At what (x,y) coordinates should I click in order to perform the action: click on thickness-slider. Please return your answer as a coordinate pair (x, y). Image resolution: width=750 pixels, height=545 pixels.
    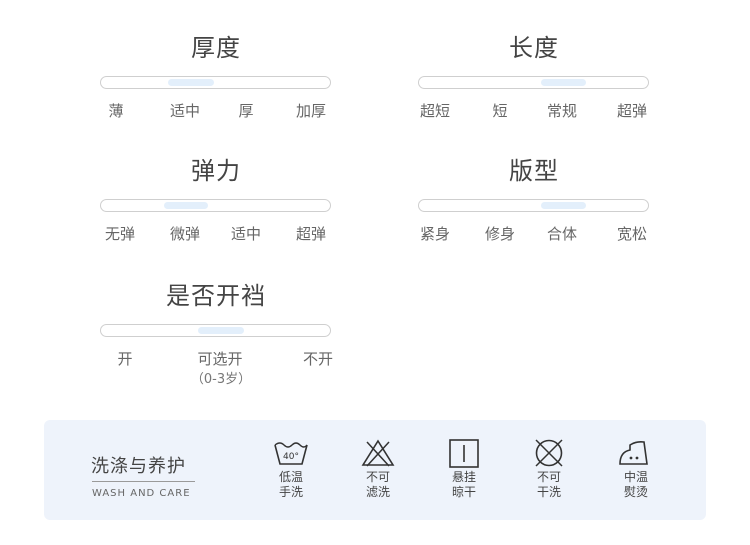
    Looking at the image, I should click on (215, 82).